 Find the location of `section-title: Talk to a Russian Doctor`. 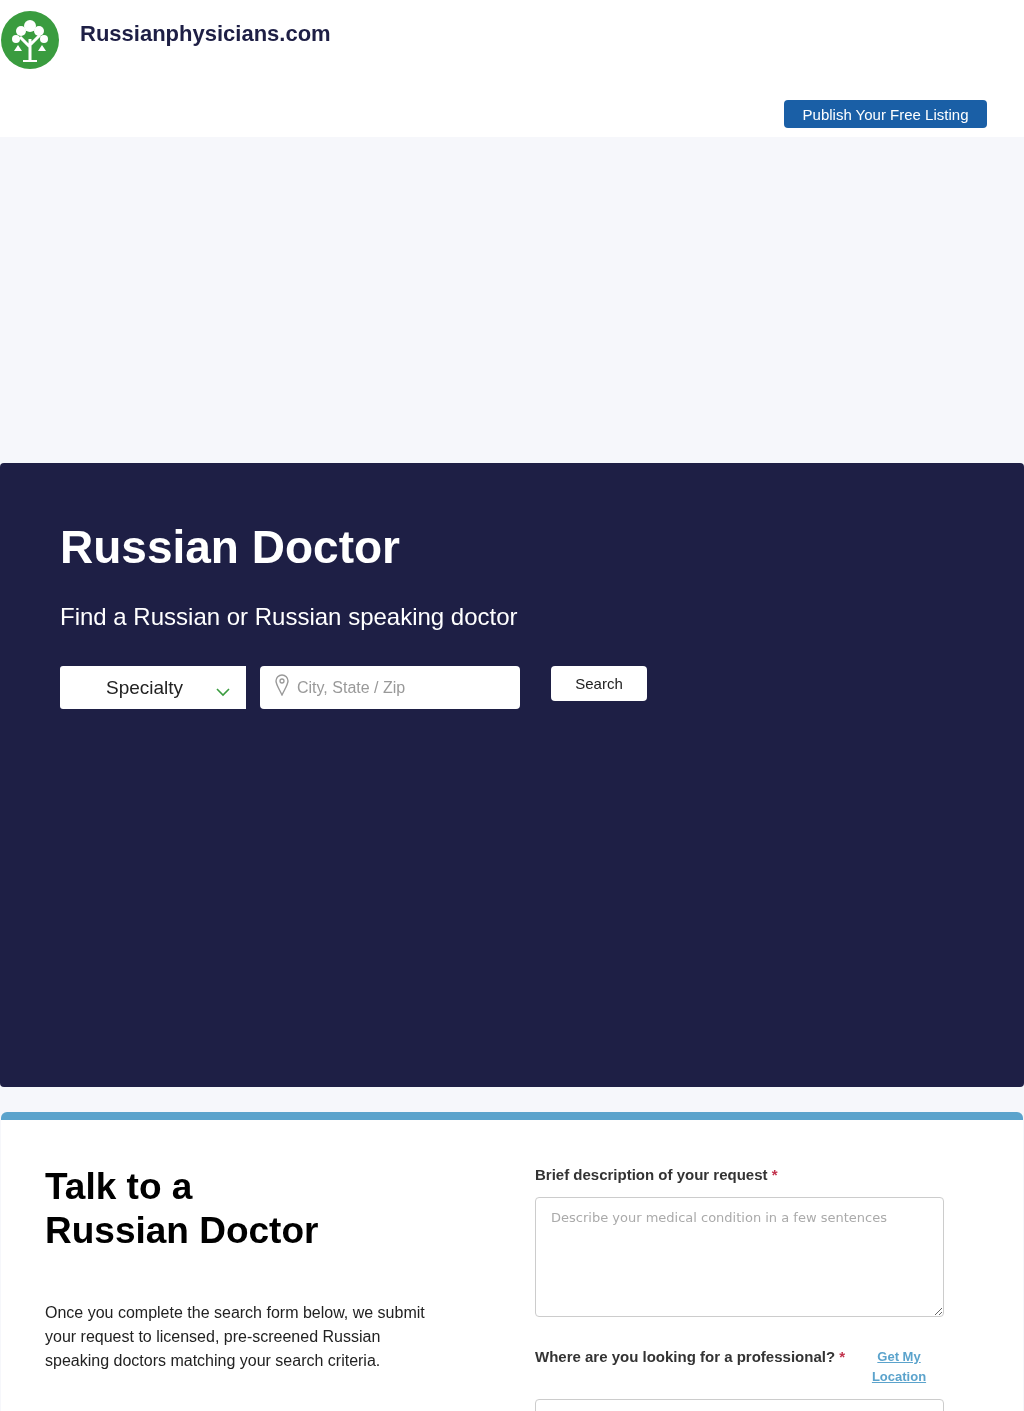

section-title: Talk to a Russian Doctor is located at coordinates (182, 1209).